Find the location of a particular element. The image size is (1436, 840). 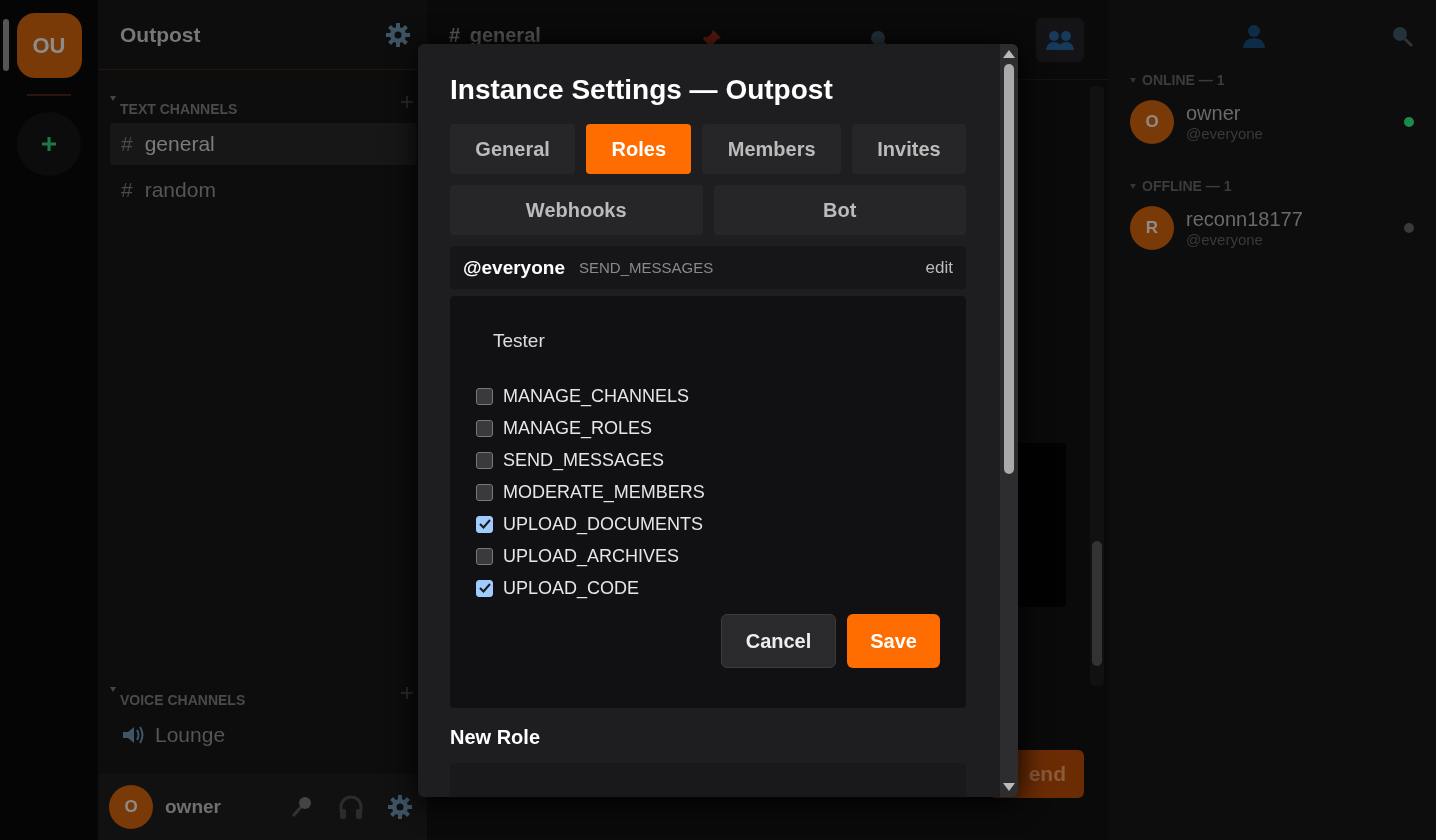

dialog-title: Instance Settings — Outpost is located at coordinates (642, 90).